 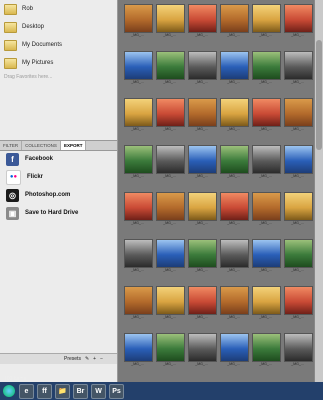 What do you see at coordinates (101, 359) in the screenshot?
I see `remove-icon: −` at bounding box center [101, 359].